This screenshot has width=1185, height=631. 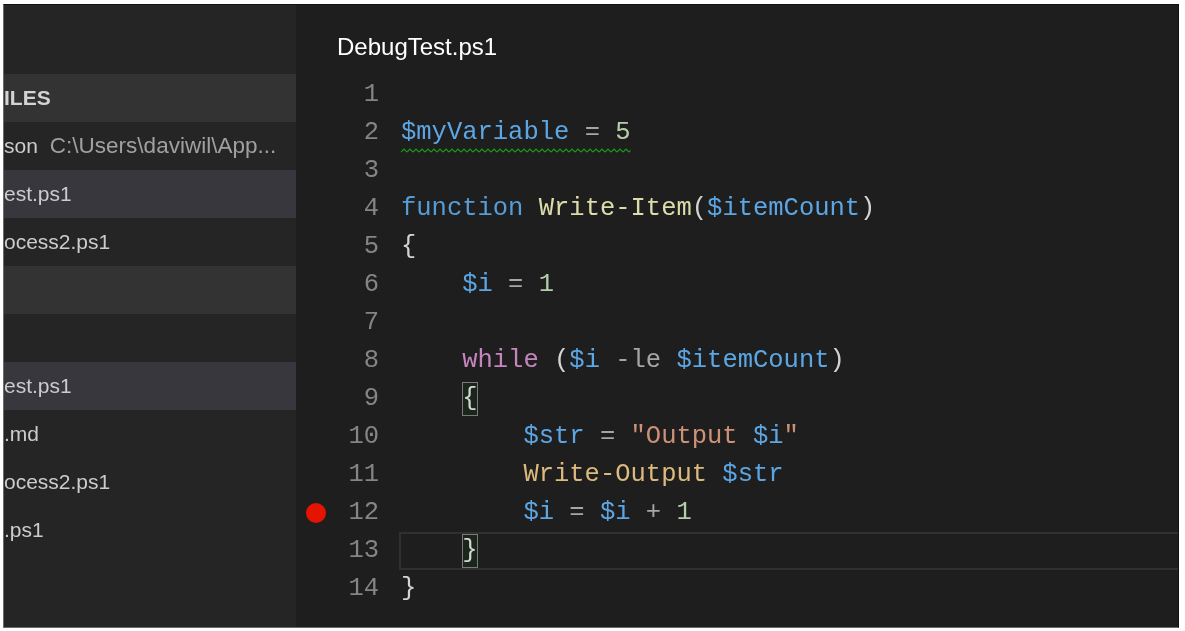 I want to click on line-number: 9, so click(x=370, y=399).